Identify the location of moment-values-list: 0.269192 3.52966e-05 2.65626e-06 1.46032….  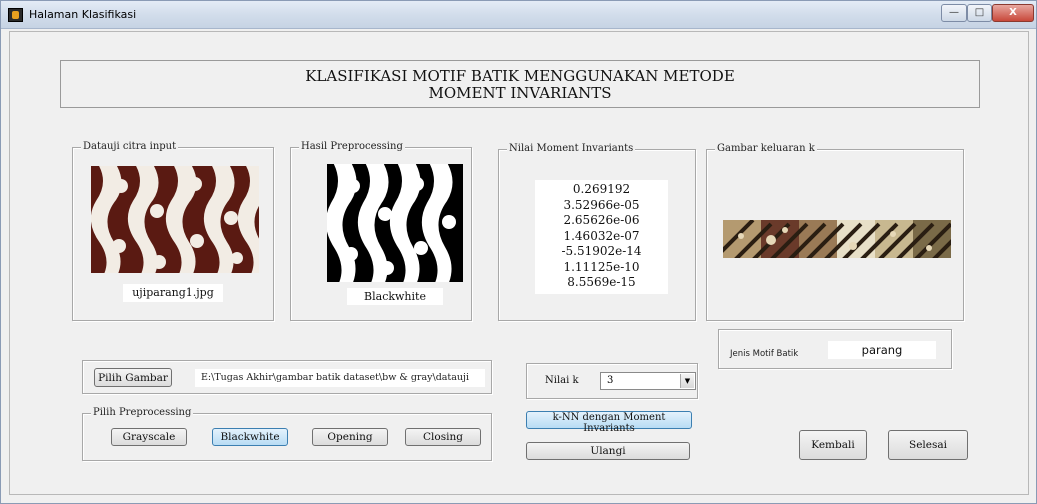
(601, 237).